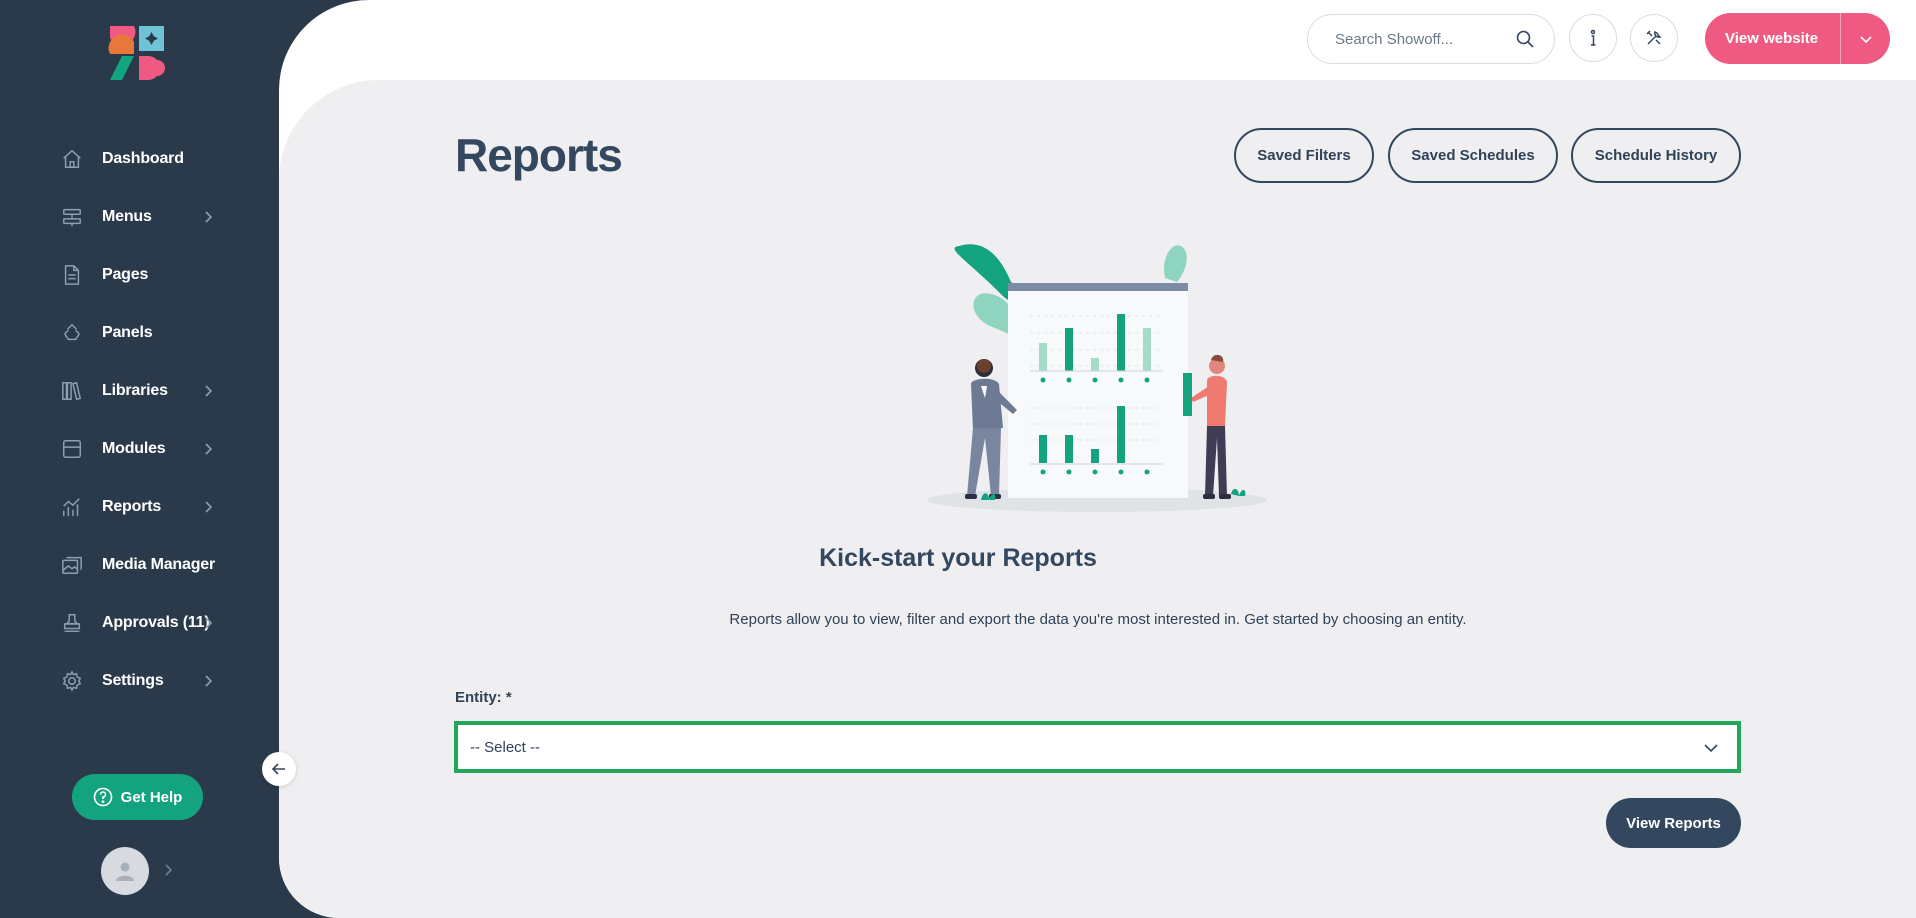 The width and height of the screenshot is (1916, 918). What do you see at coordinates (127, 216) in the screenshot?
I see `sidebar-item-label: Menus` at bounding box center [127, 216].